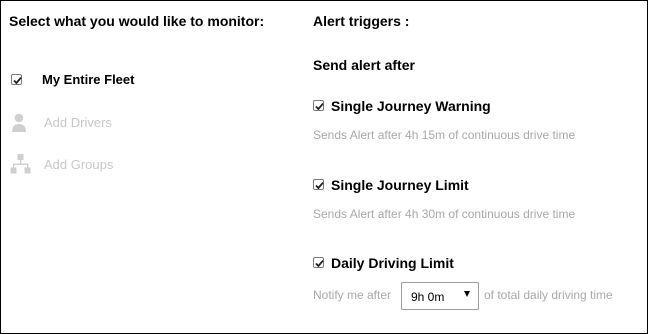  What do you see at coordinates (88, 79) in the screenshot?
I see `entire-fleet-label: My Entire Fleet` at bounding box center [88, 79].